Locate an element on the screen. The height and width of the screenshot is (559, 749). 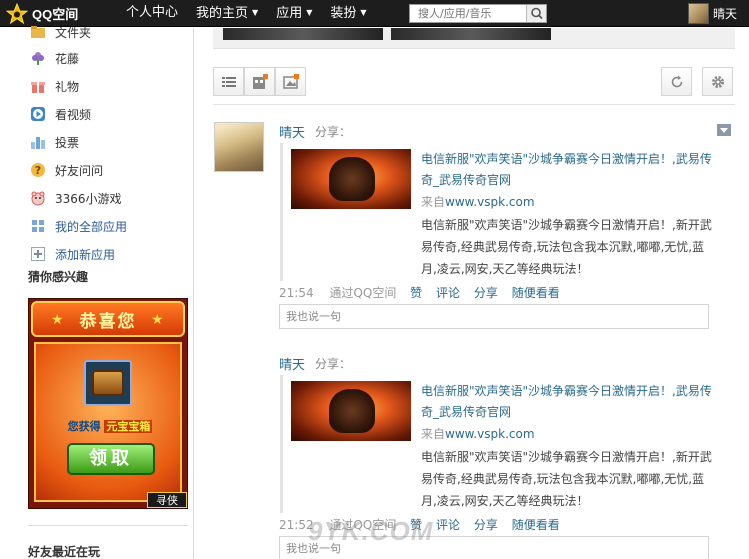
gear-icon is located at coordinates (718, 82).